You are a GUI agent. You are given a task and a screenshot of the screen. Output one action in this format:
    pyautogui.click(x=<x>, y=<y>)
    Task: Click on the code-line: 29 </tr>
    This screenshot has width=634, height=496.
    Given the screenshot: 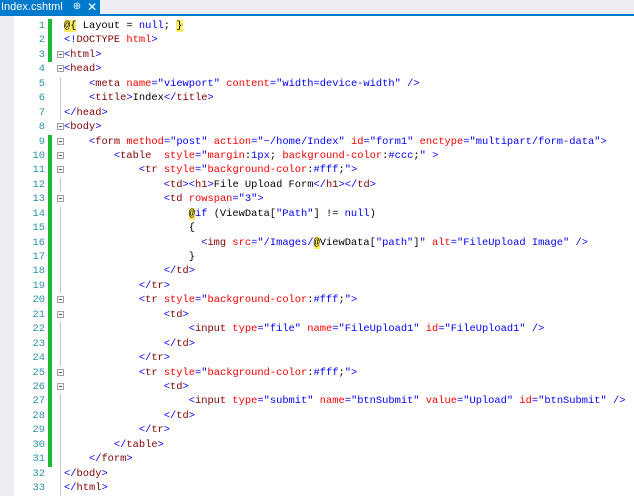 What is the action you would take?
    pyautogui.click(x=324, y=430)
    